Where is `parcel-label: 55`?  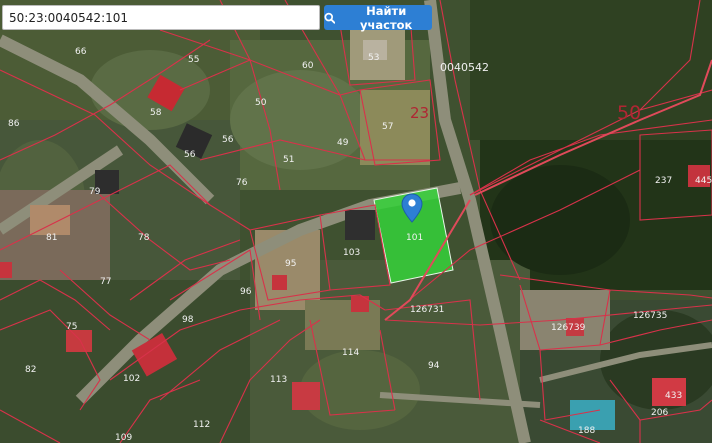 parcel-label: 55 is located at coordinates (193, 60).